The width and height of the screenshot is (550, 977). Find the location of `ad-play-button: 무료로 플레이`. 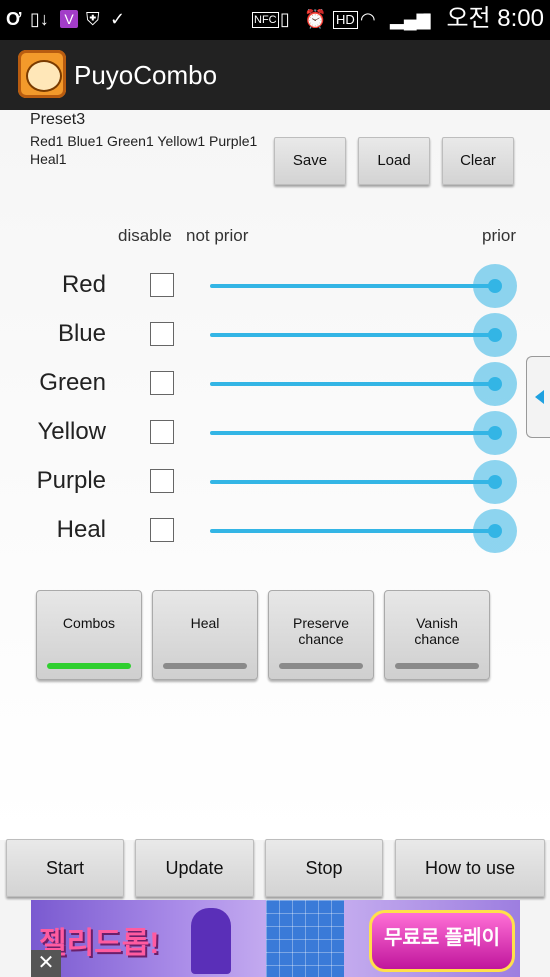

ad-play-button: 무료로 플레이 is located at coordinates (442, 941).